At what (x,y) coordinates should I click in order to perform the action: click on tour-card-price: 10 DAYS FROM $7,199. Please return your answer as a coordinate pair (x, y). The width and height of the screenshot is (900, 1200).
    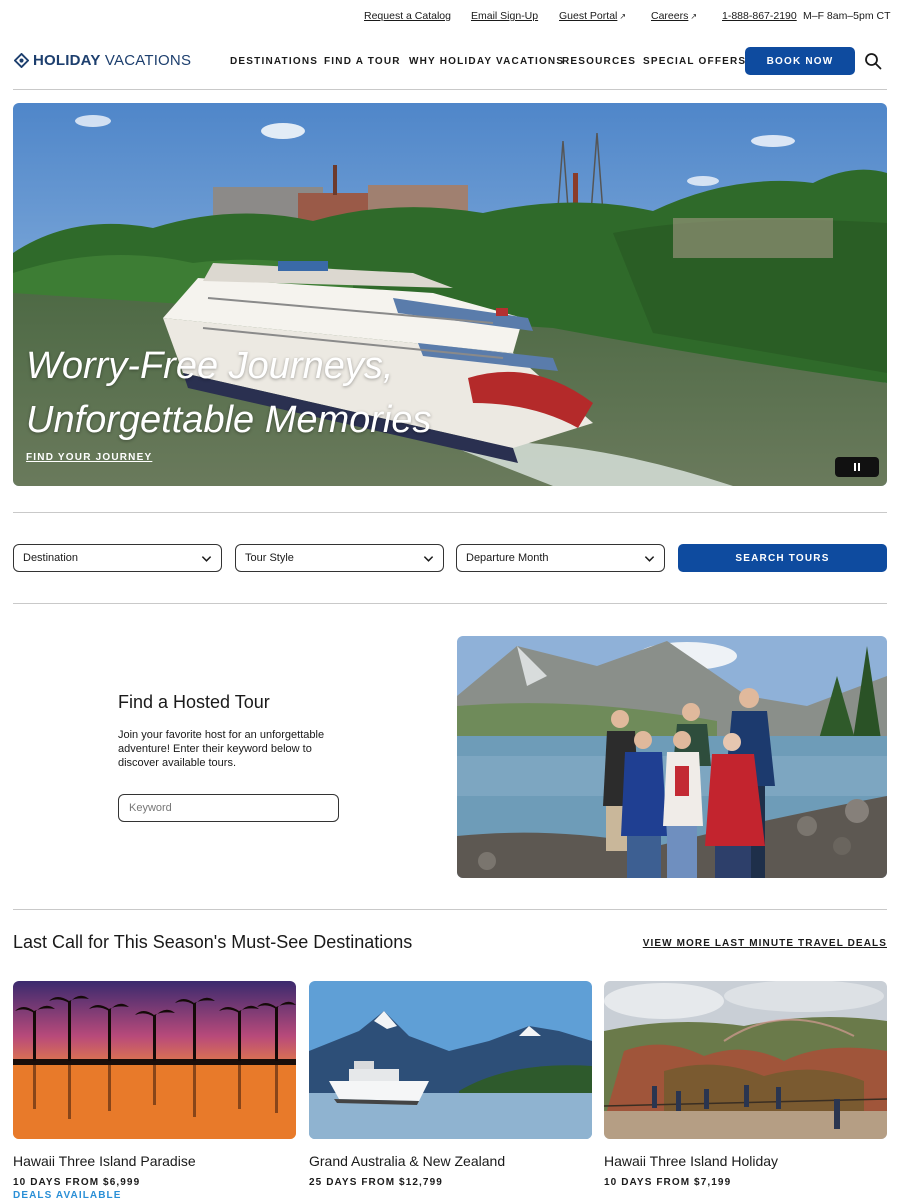
    Looking at the image, I should click on (668, 1182).